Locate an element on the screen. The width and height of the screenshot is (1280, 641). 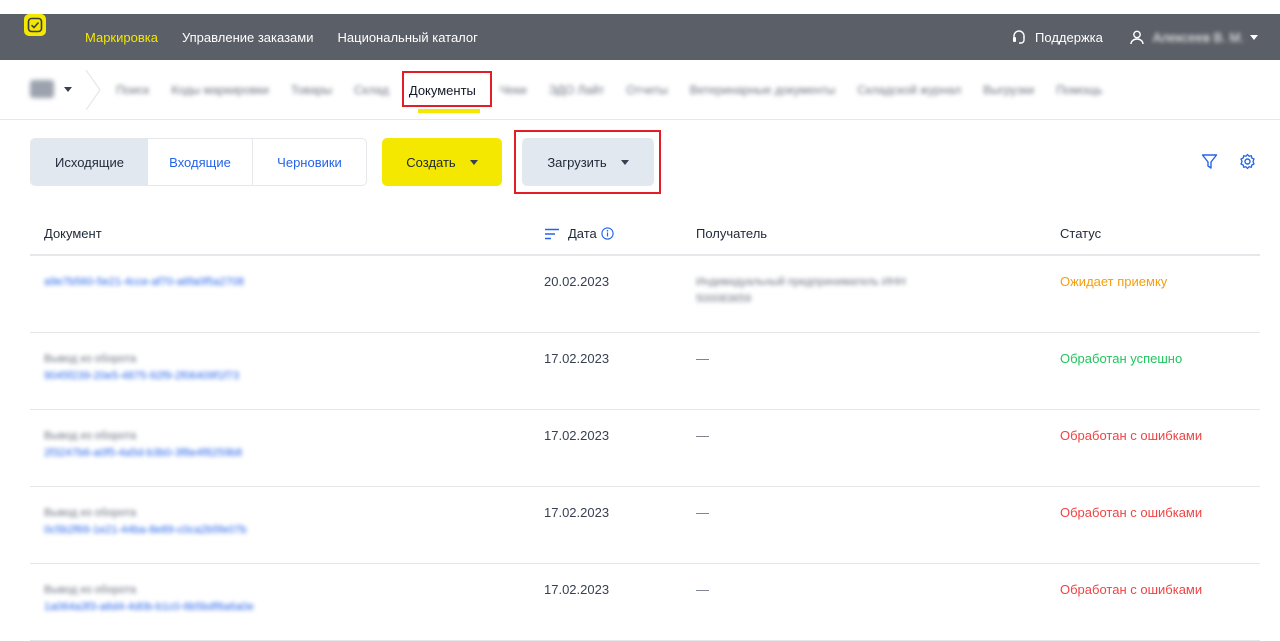
filter-icon is located at coordinates (1209, 161).